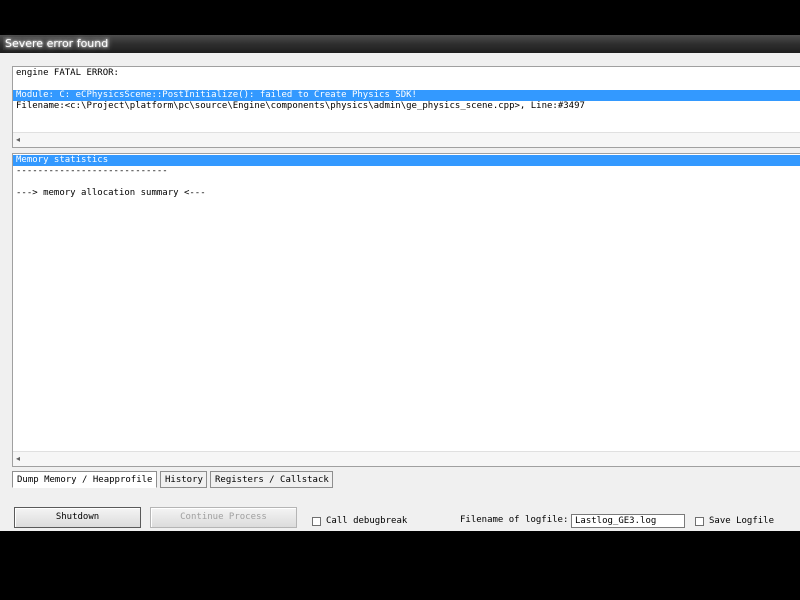 The image size is (800, 600). Describe the element at coordinates (406, 139) in the screenshot. I see `error-panel-horizontal-scrollbar: ◂` at that location.